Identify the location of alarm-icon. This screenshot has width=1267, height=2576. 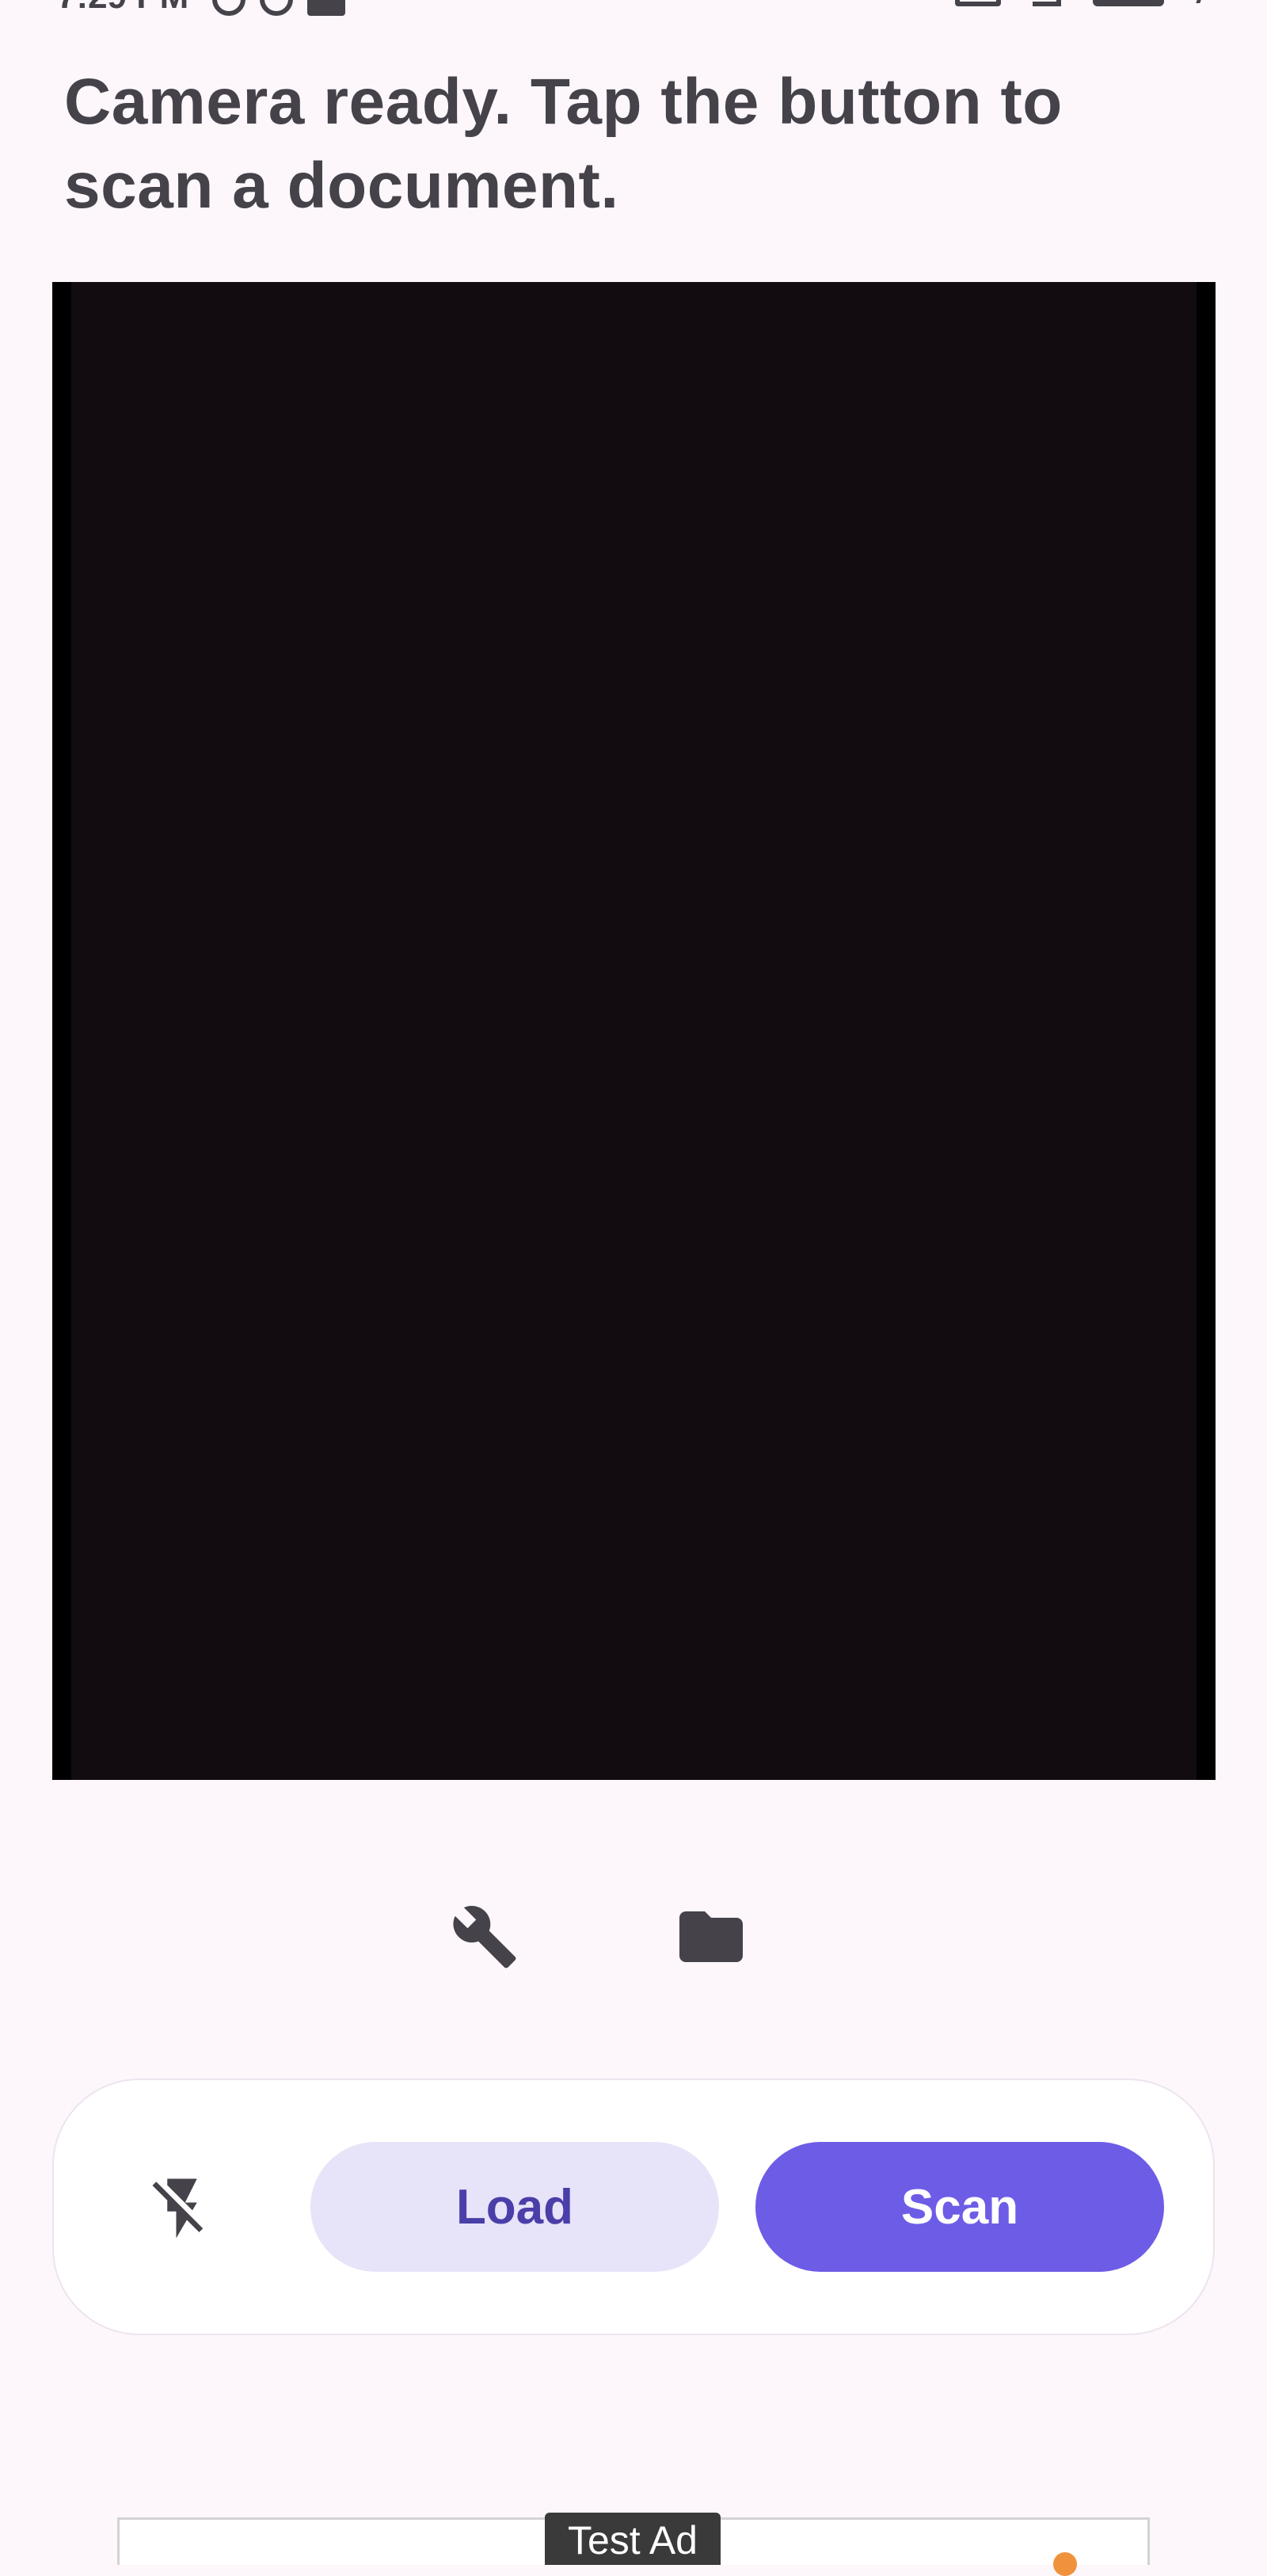
(228, 8).